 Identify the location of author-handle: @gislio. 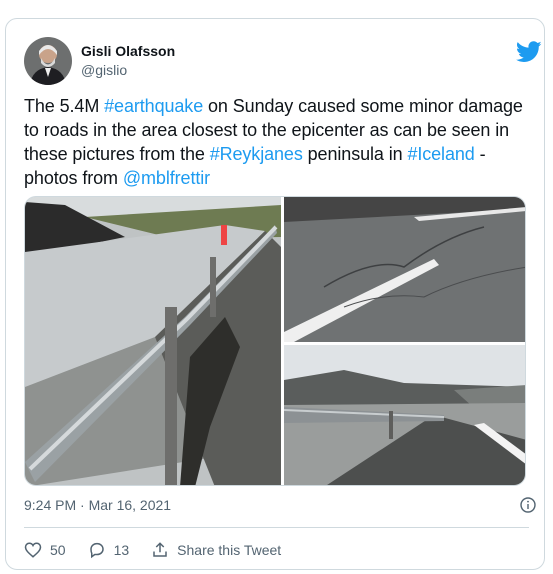
(104, 70).